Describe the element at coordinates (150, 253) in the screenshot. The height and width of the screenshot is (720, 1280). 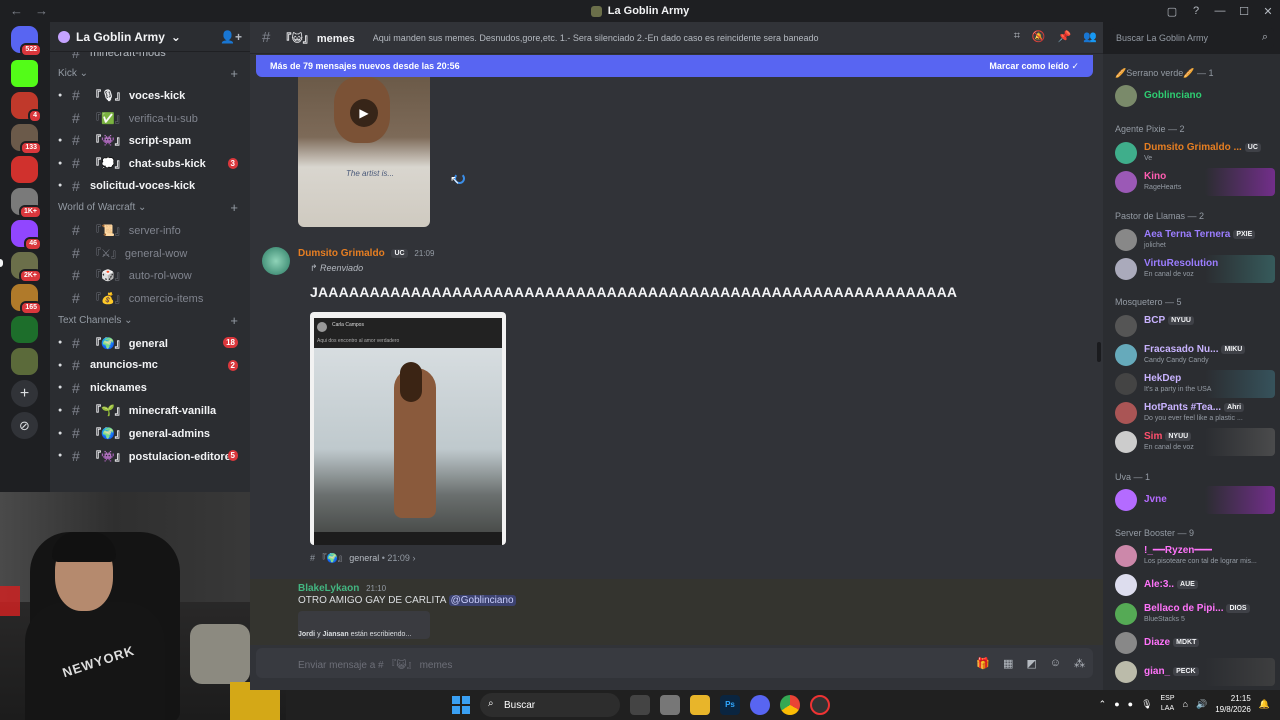
I see `channel-general-wow: # 『⚔』 general-wow` at that location.